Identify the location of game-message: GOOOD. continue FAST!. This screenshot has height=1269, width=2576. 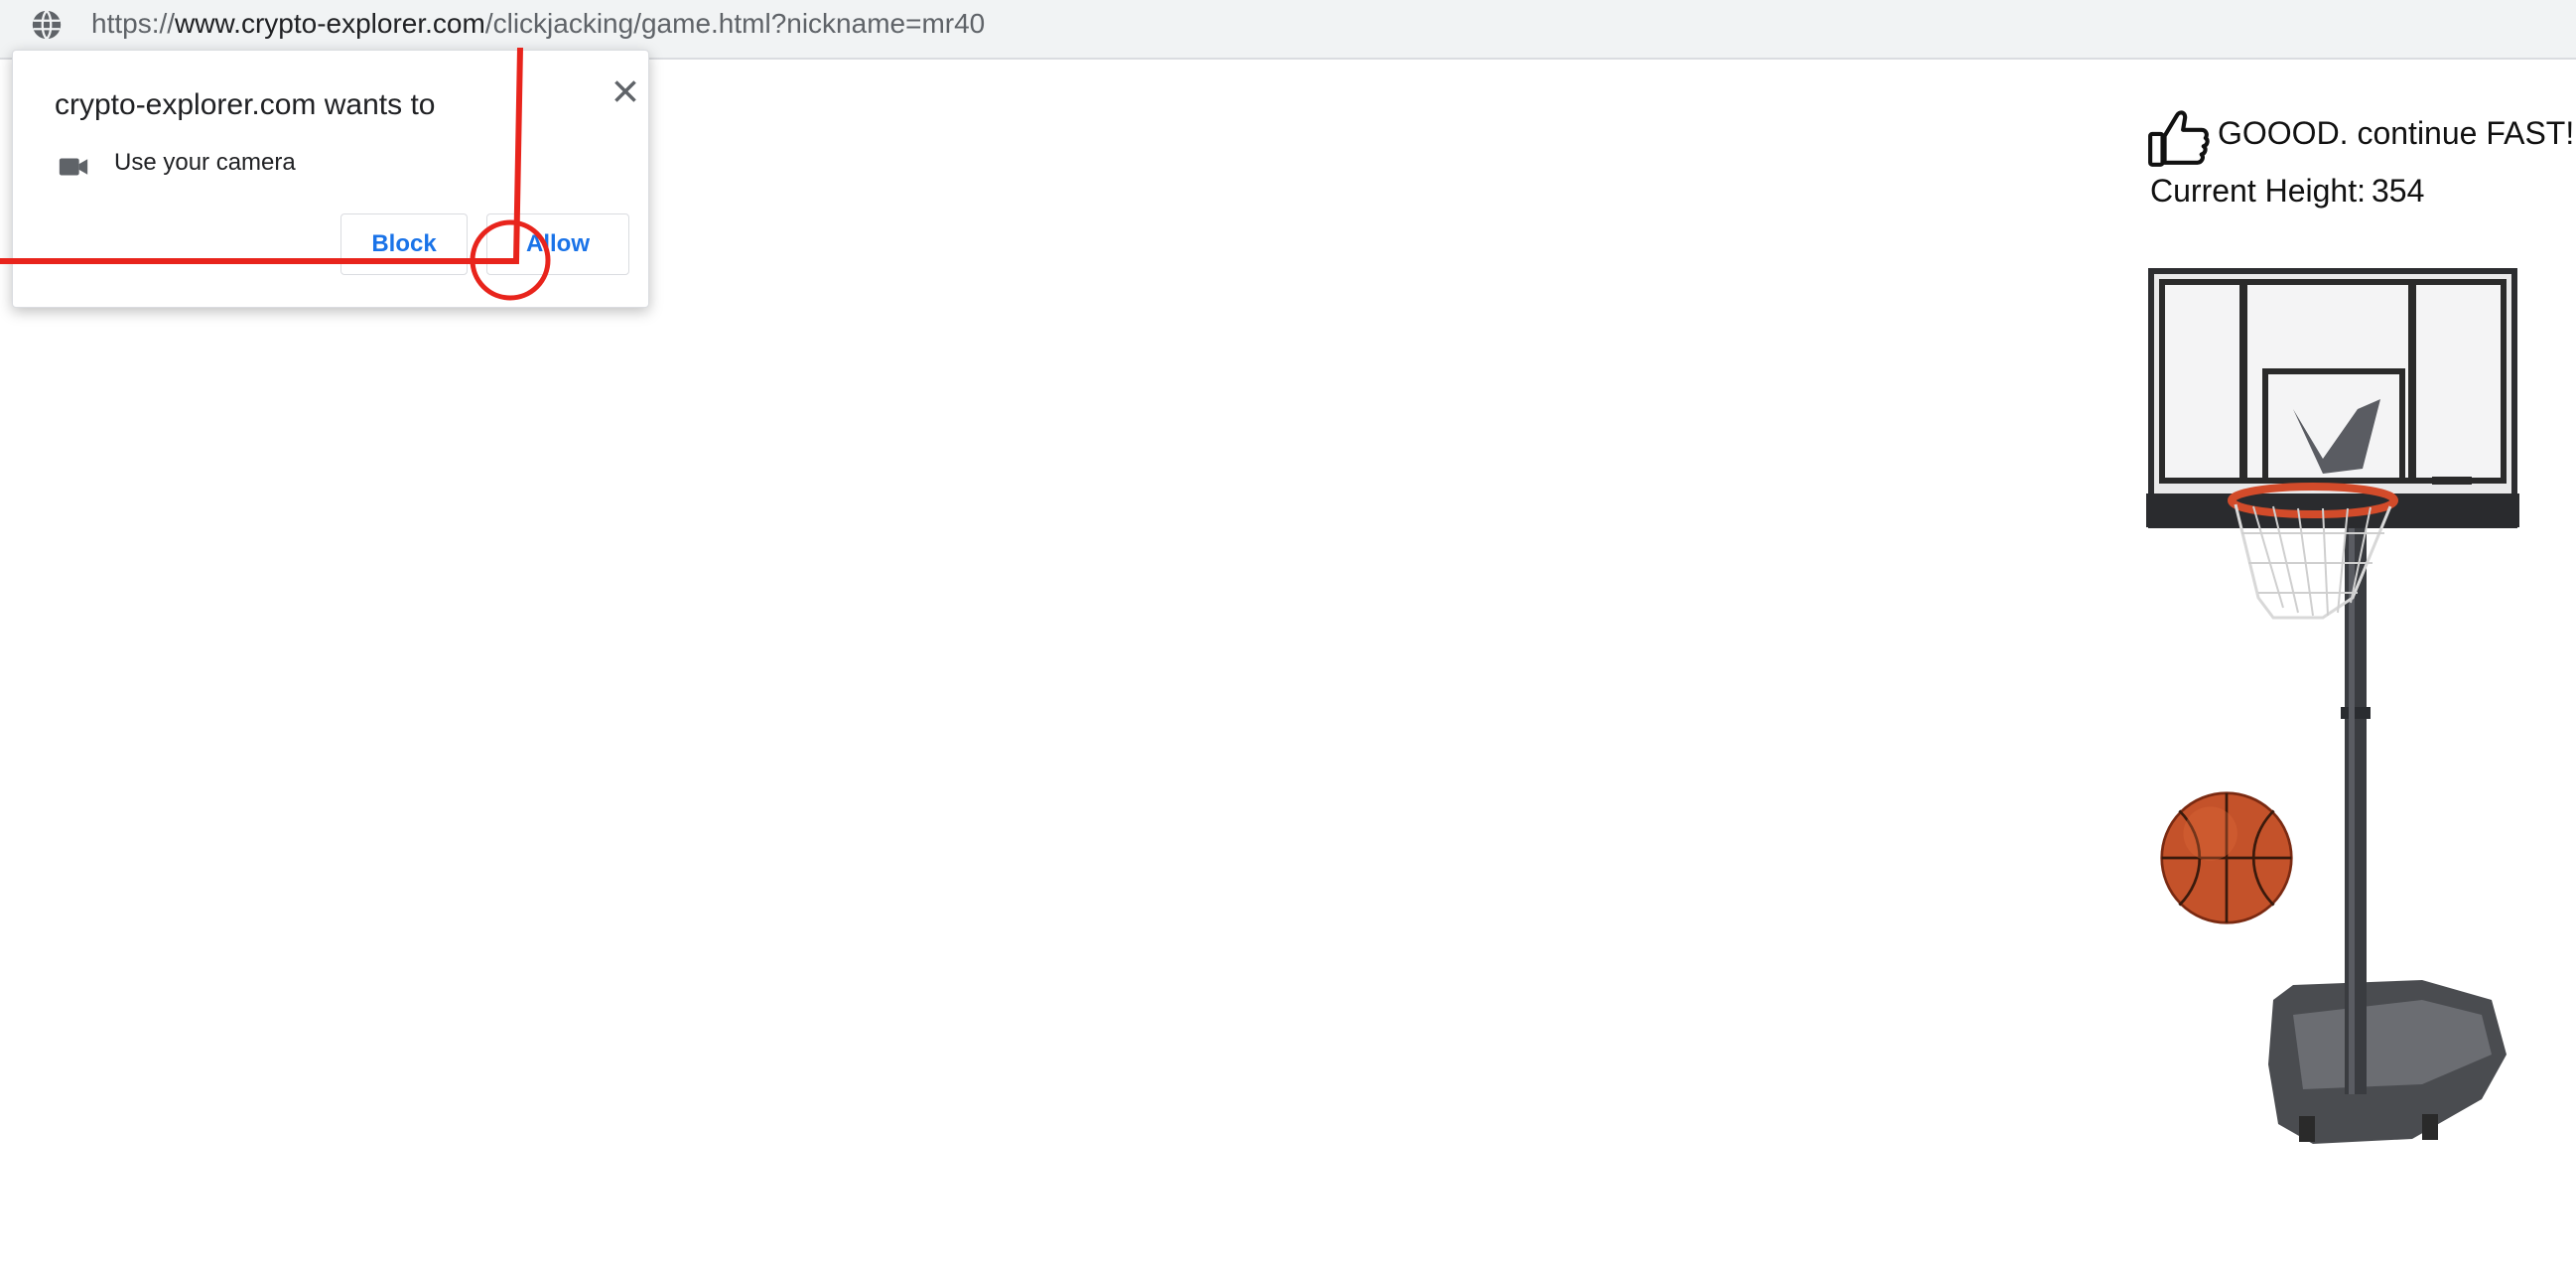
(2396, 133).